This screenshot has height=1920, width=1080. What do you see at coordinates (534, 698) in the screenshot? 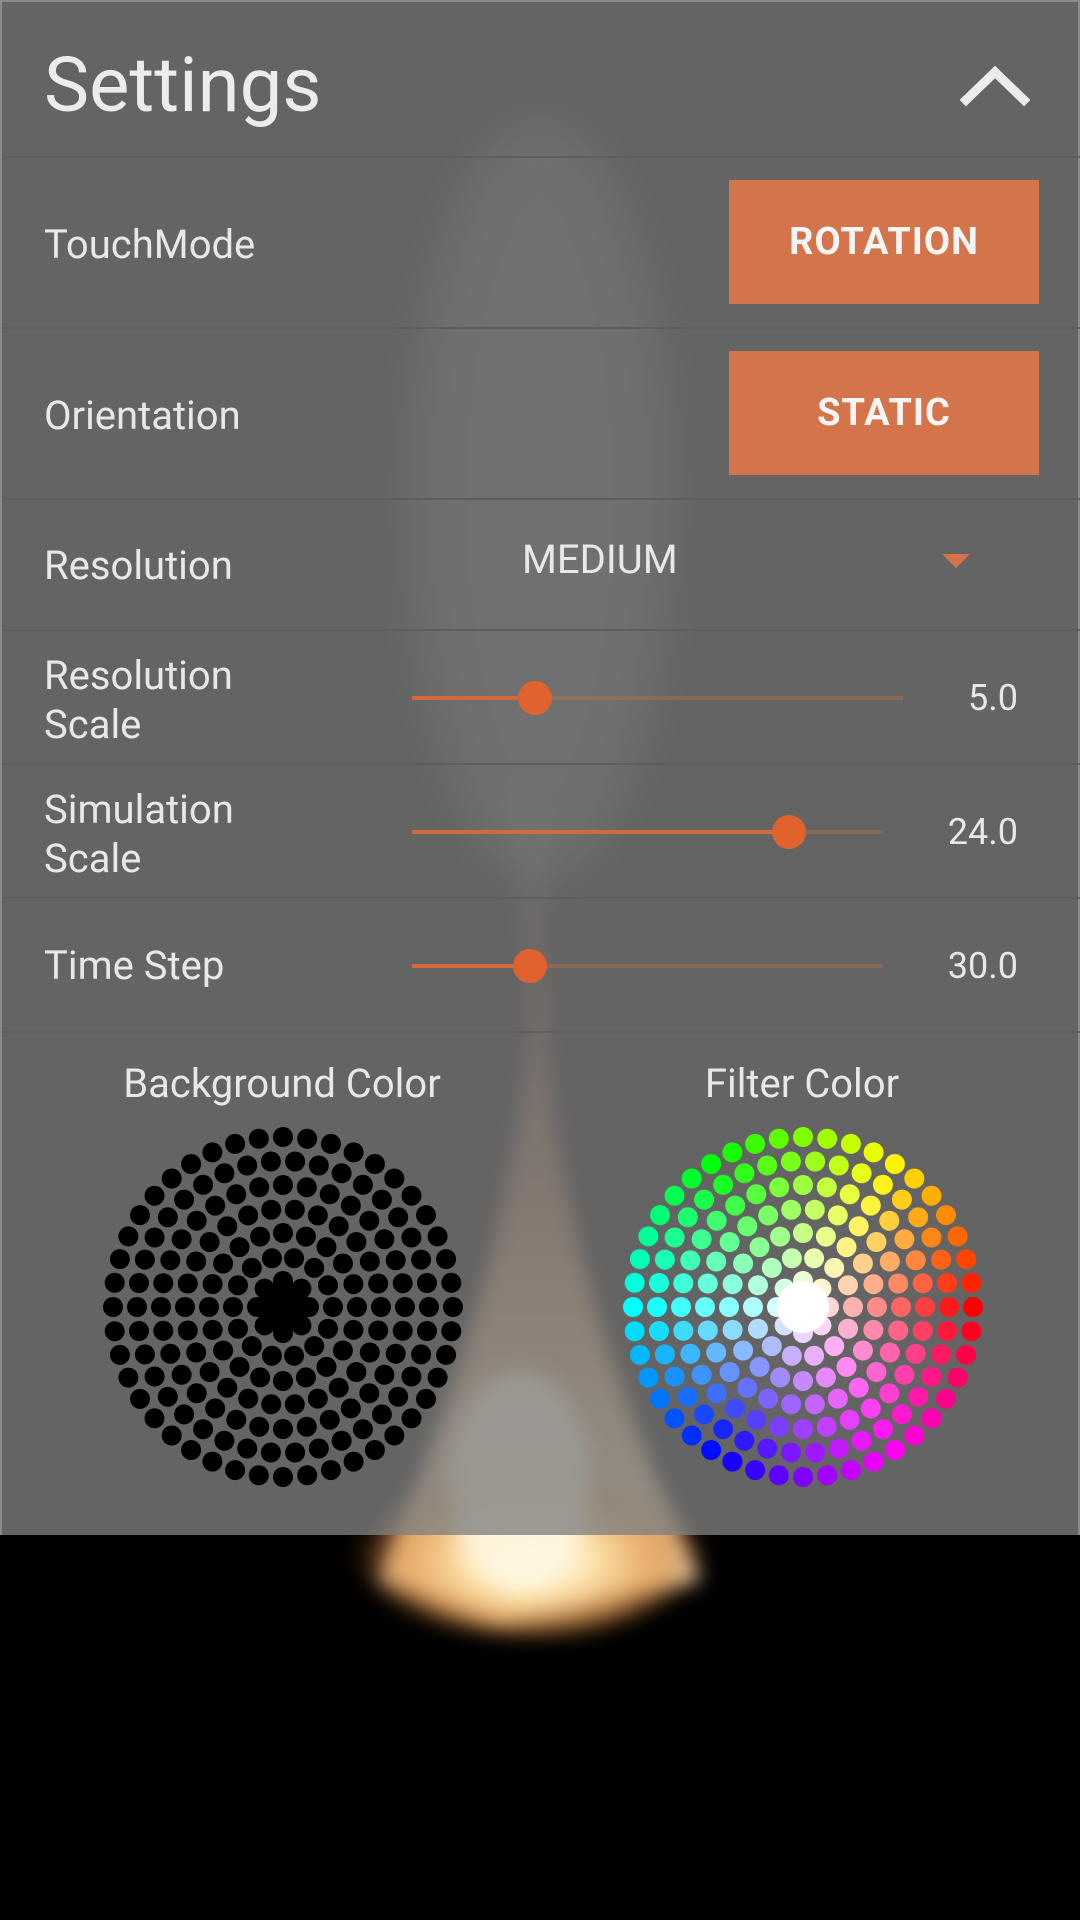
I see `slider-thumb` at bounding box center [534, 698].